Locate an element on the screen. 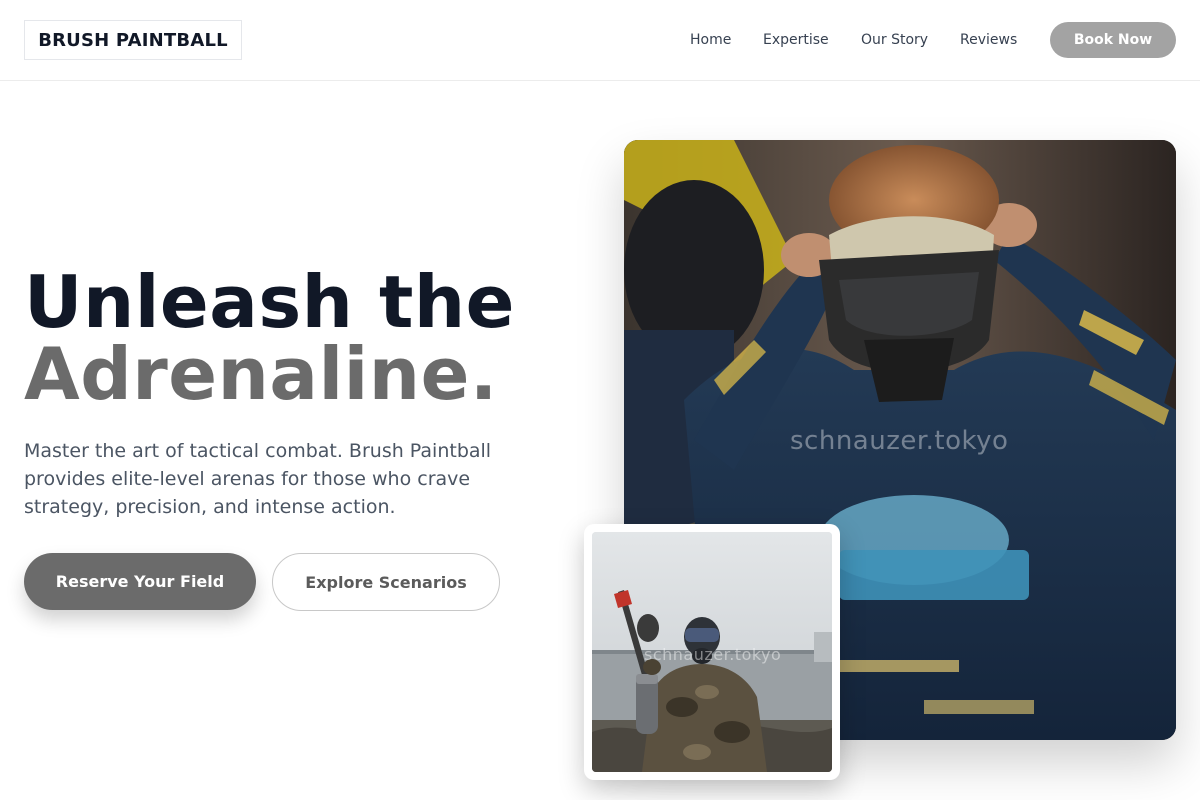 The height and width of the screenshot is (800, 1200). book-now-button: Book Now is located at coordinates (1113, 40).